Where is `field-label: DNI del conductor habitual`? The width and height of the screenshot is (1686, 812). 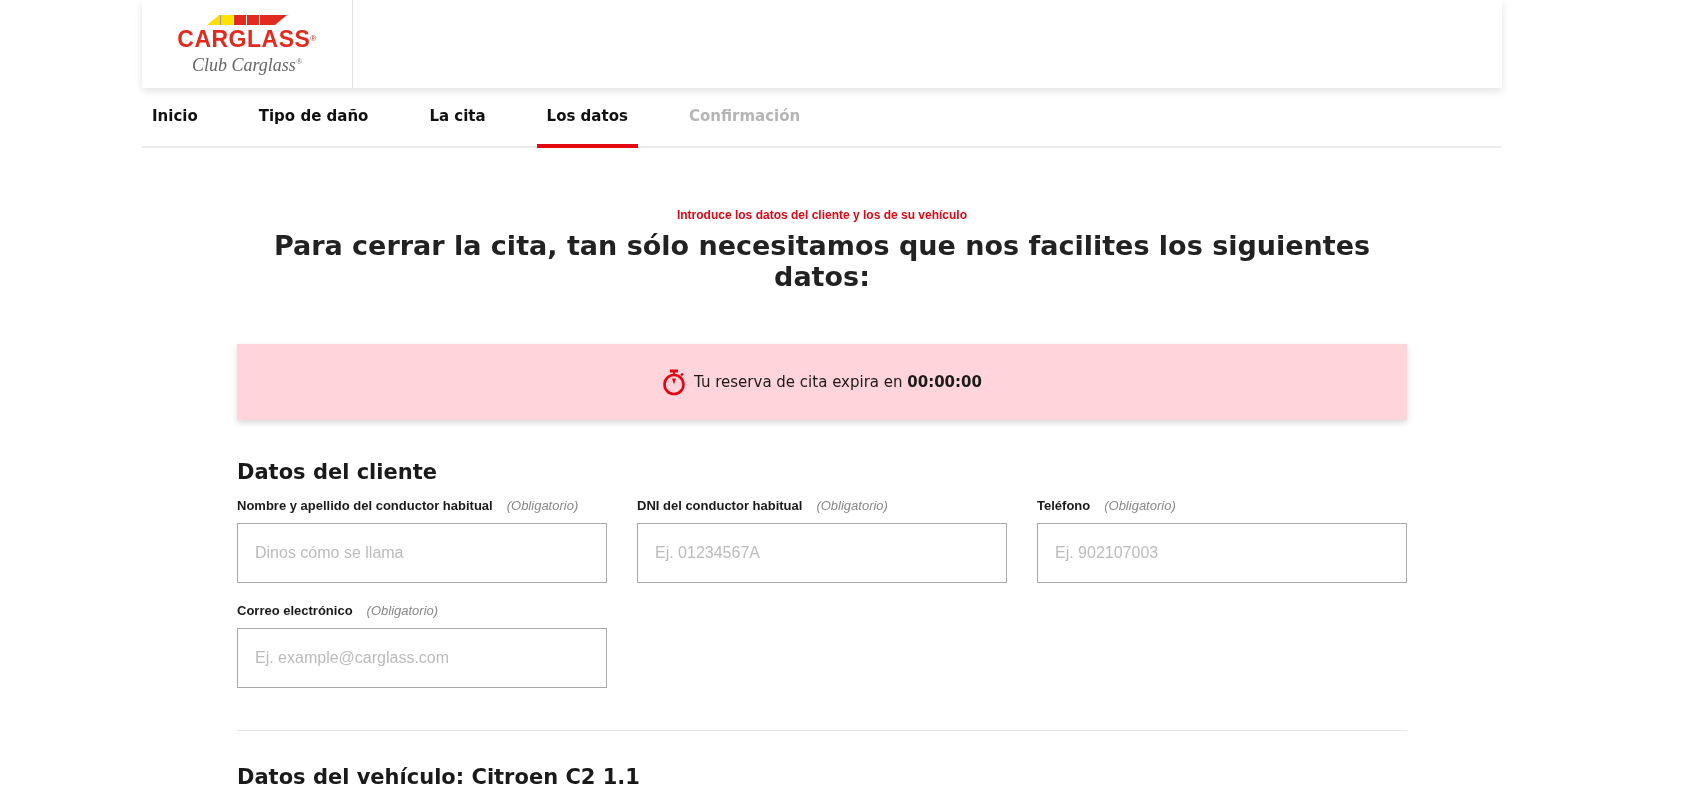 field-label: DNI del conductor habitual is located at coordinates (720, 505).